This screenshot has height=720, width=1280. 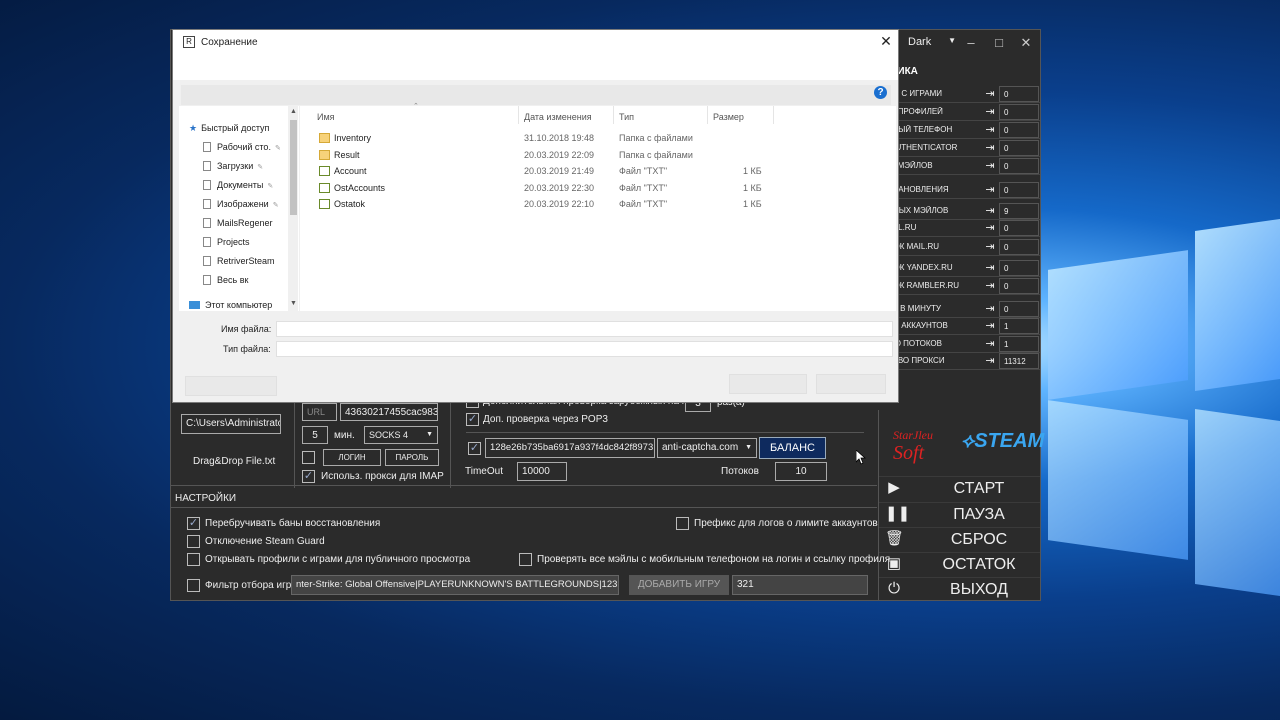 What do you see at coordinates (293, 167) in the screenshot?
I see `nav-scrollbar-thumb` at bounding box center [293, 167].